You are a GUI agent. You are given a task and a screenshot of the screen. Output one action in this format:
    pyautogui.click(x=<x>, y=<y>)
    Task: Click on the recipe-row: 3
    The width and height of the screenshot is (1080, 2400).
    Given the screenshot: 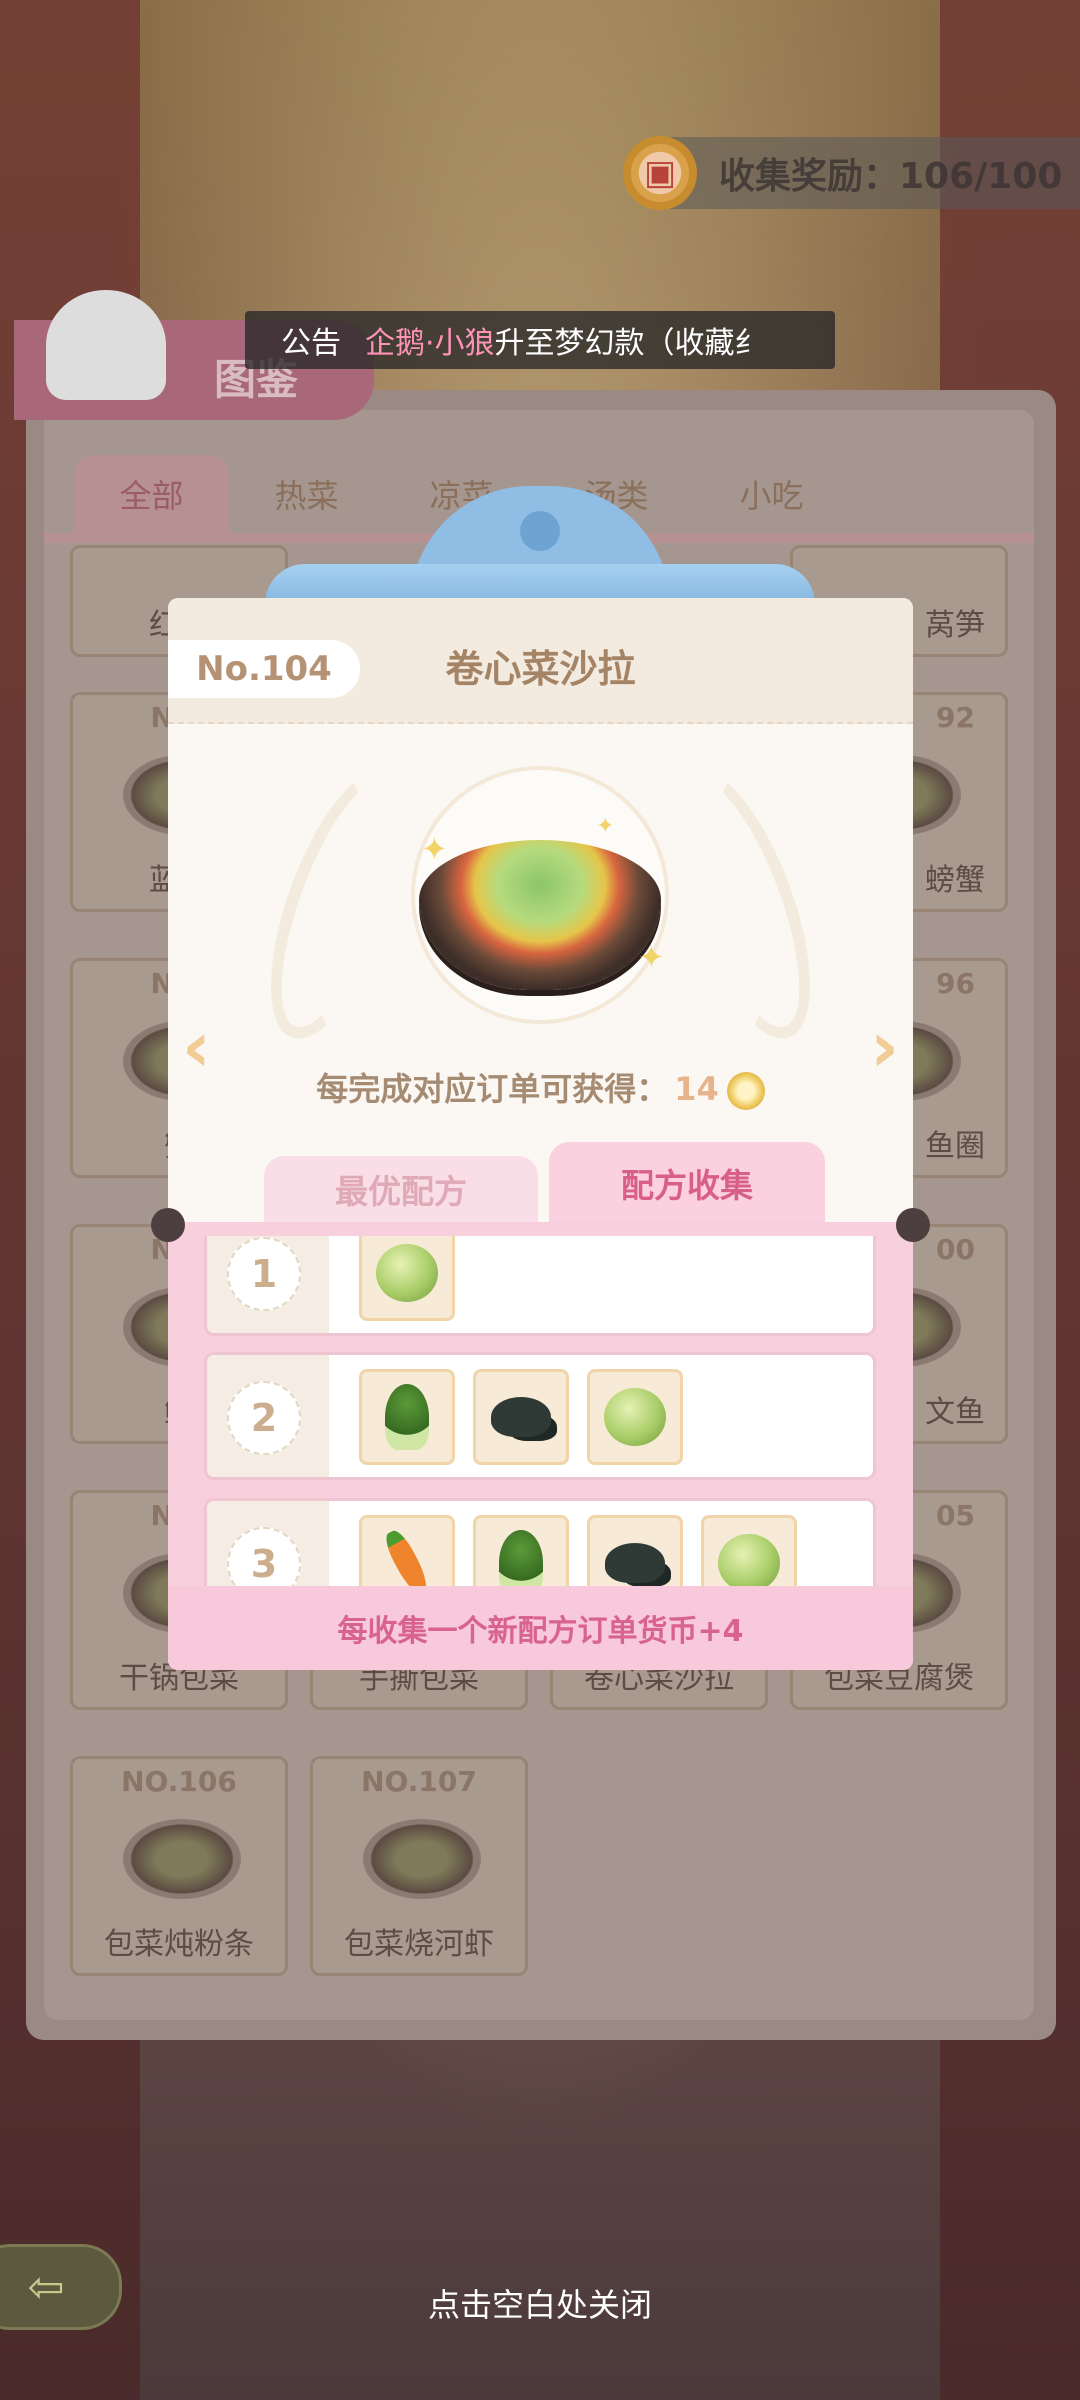 What is the action you would take?
    pyautogui.click(x=540, y=1542)
    